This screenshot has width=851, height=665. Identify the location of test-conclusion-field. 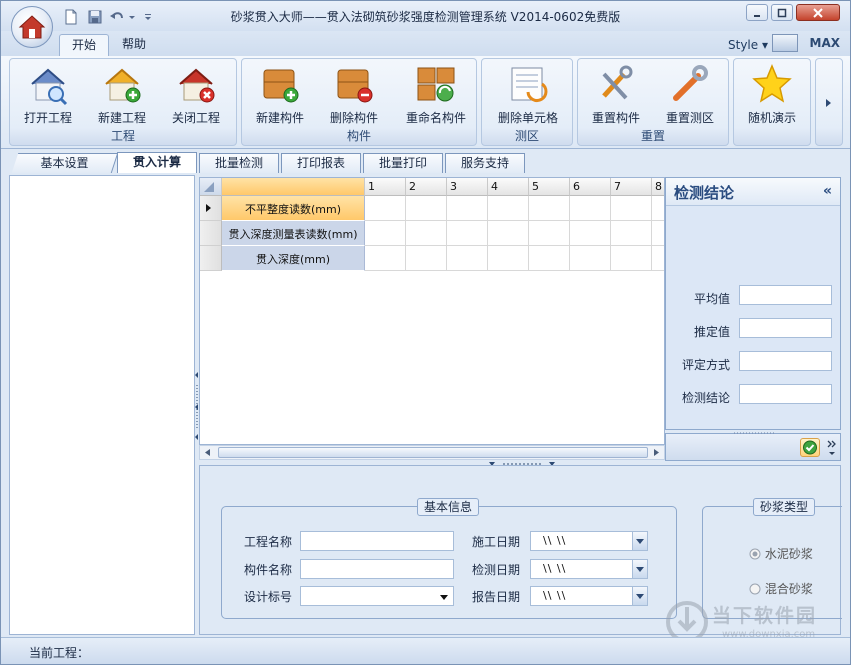
(785, 394).